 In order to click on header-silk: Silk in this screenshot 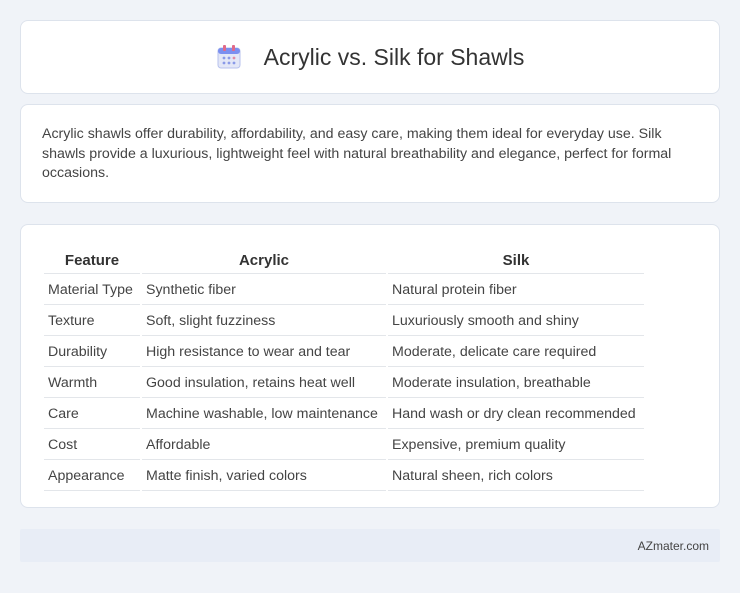, I will do `click(516, 260)`.